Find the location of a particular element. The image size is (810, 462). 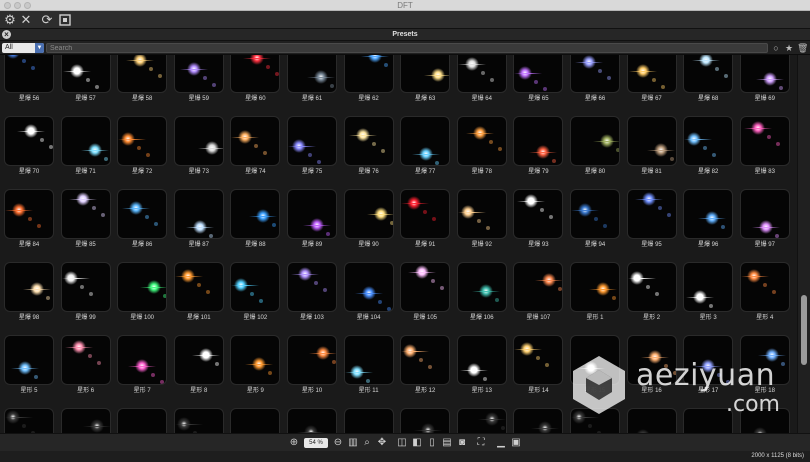

magnifier-icon: ⌕ is located at coordinates (367, 443).